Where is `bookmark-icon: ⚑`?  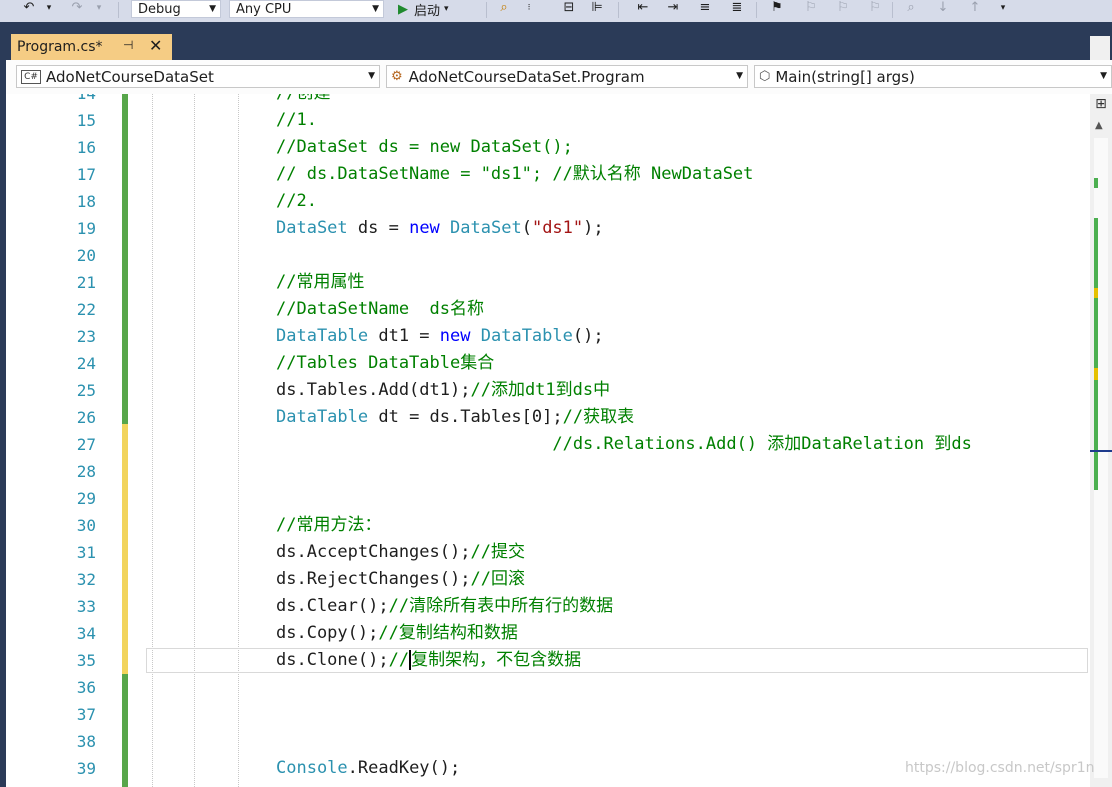
bookmark-icon: ⚑ is located at coordinates (777, 9).